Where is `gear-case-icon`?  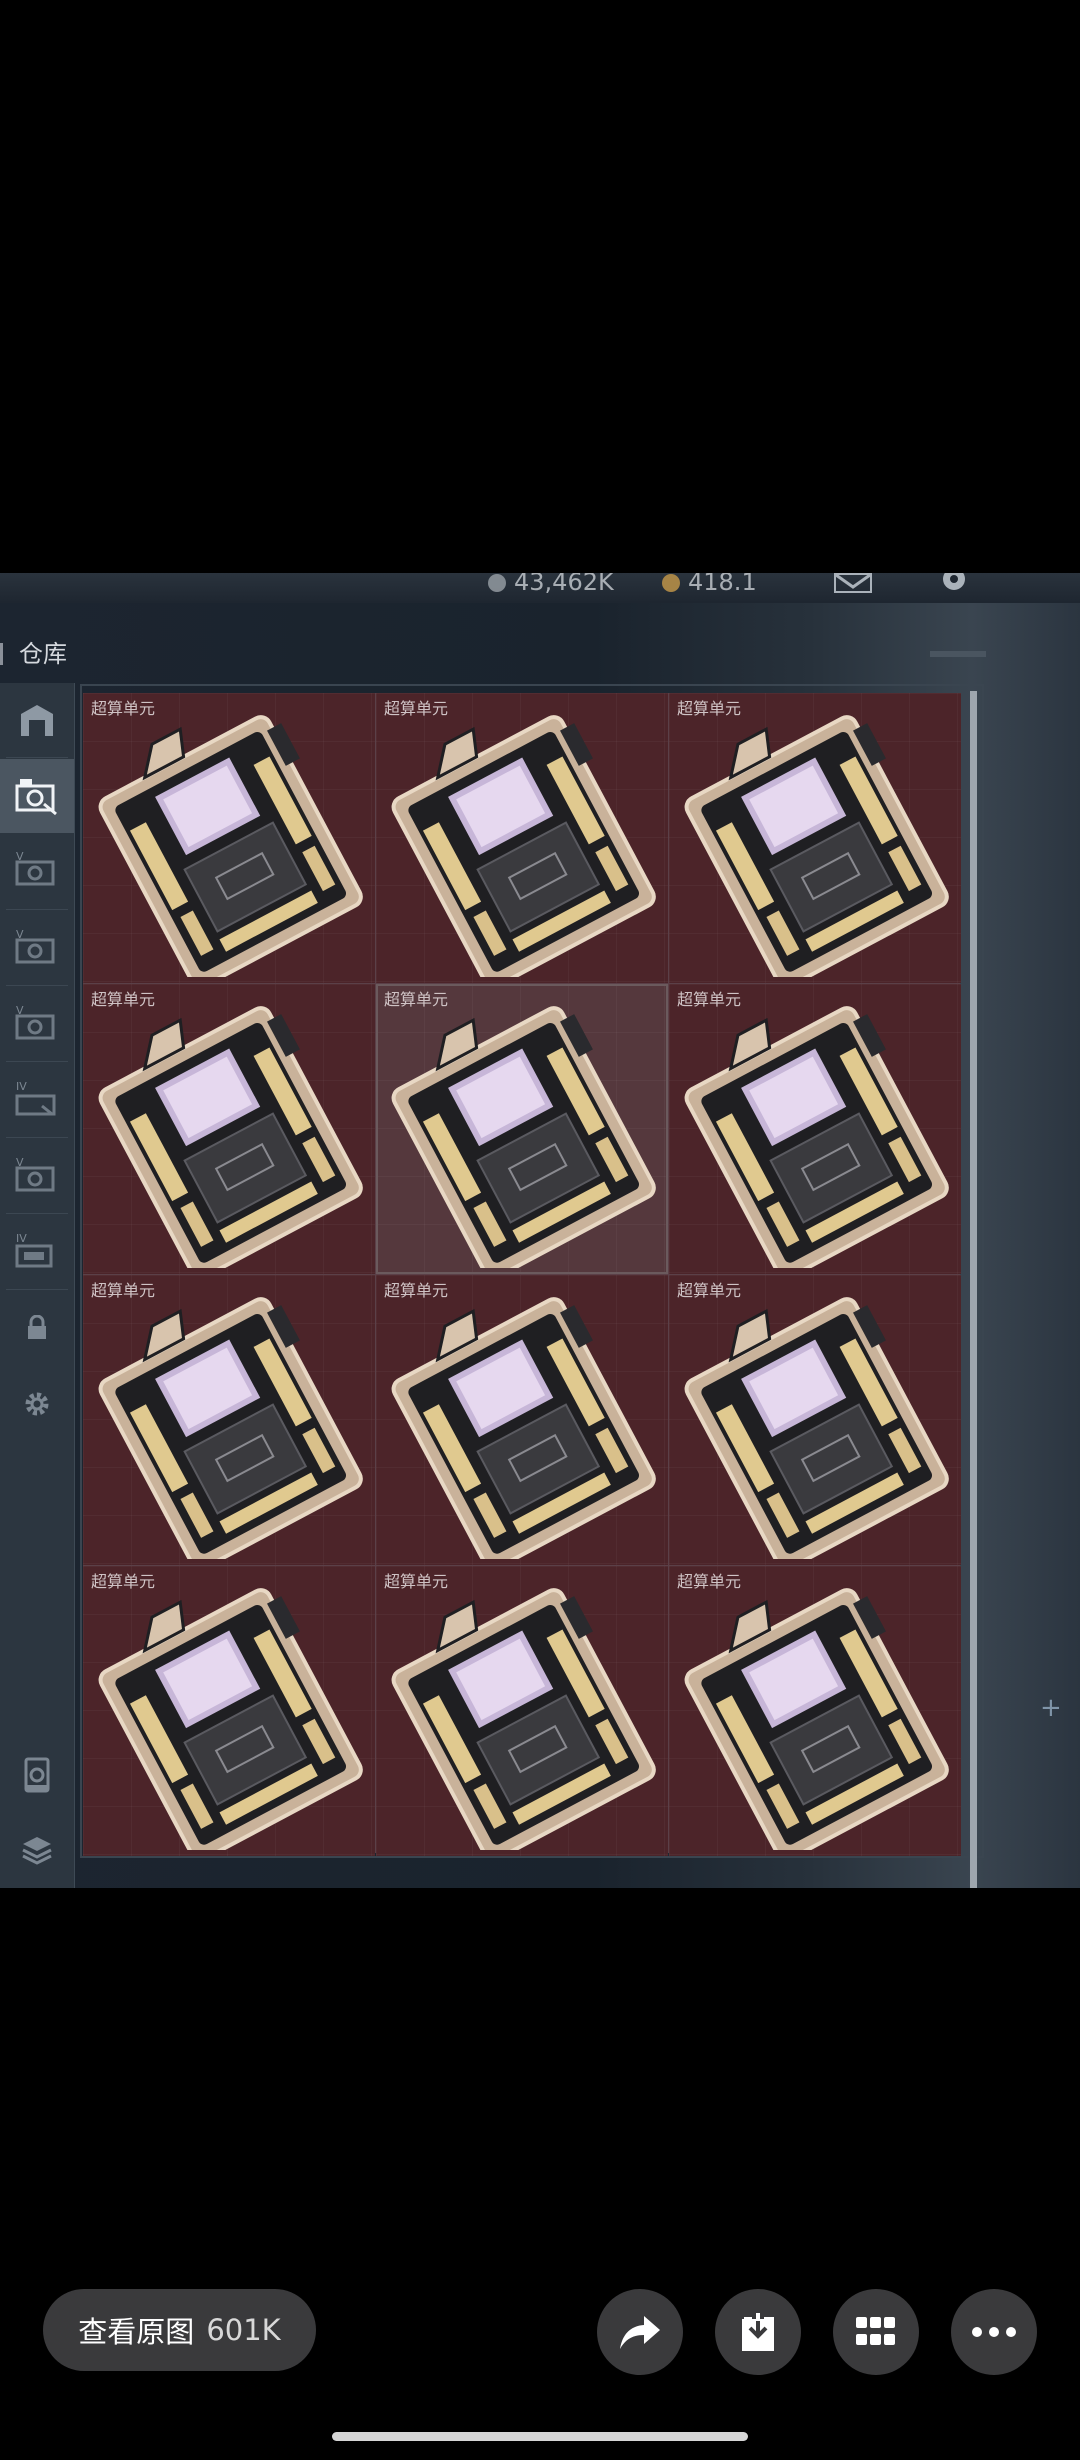
gear-case-icon is located at coordinates (36, 797).